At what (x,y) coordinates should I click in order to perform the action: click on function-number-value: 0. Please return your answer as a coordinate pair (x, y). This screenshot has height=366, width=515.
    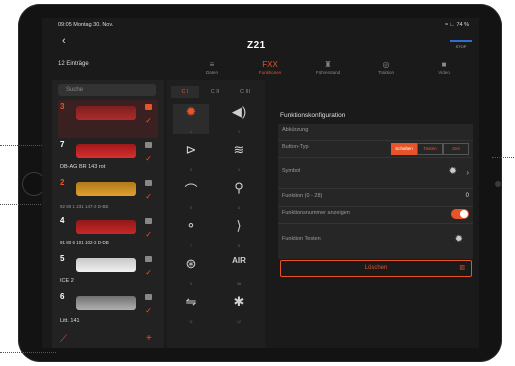
    Looking at the image, I should click on (467, 196).